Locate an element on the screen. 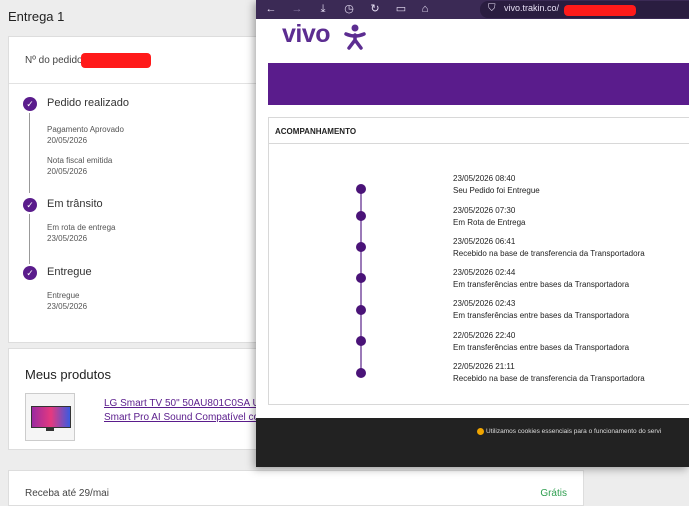 The height and width of the screenshot is (506, 689). tracking-header: ACOMPANHAMENTO is located at coordinates (316, 131).